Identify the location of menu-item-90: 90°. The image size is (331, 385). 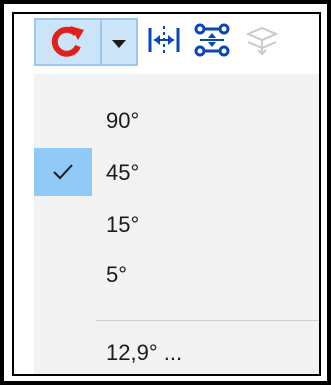
(176, 120).